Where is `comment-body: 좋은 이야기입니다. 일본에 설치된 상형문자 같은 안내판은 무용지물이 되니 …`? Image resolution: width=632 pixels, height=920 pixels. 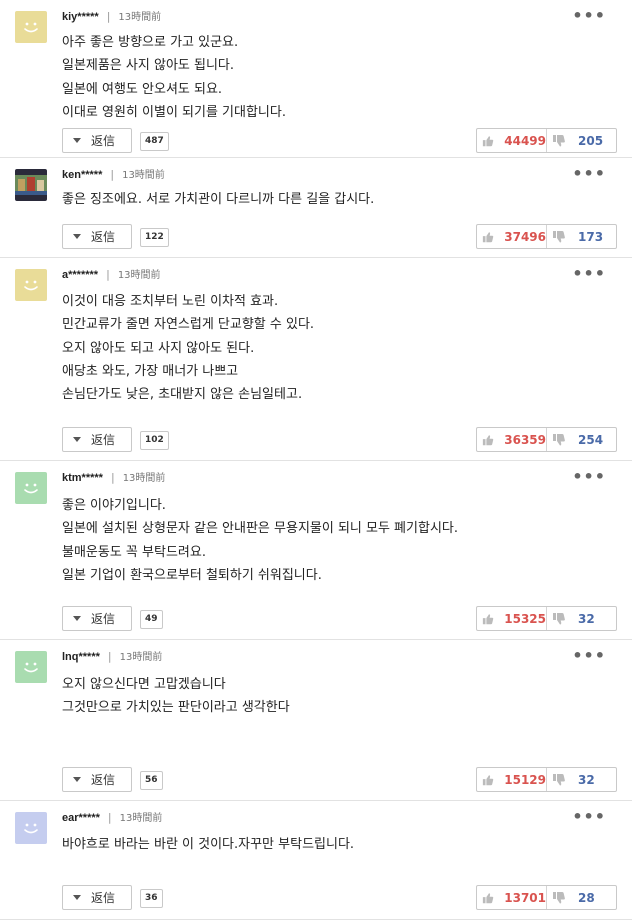
comment-body: 좋은 이야기입니다. 일본에 설치된 상형문자 같은 안내판은 무용지물이 되니 … is located at coordinates (260, 540).